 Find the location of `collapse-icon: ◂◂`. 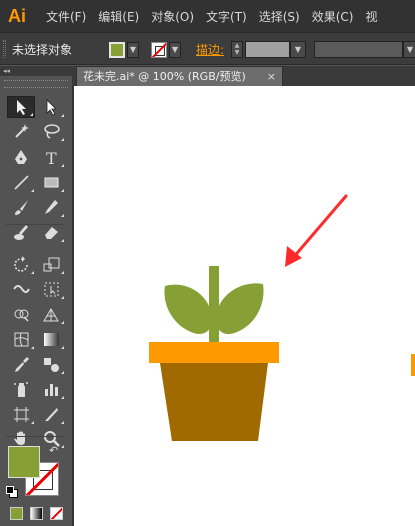

collapse-icon: ◂◂ is located at coordinates (6, 71).